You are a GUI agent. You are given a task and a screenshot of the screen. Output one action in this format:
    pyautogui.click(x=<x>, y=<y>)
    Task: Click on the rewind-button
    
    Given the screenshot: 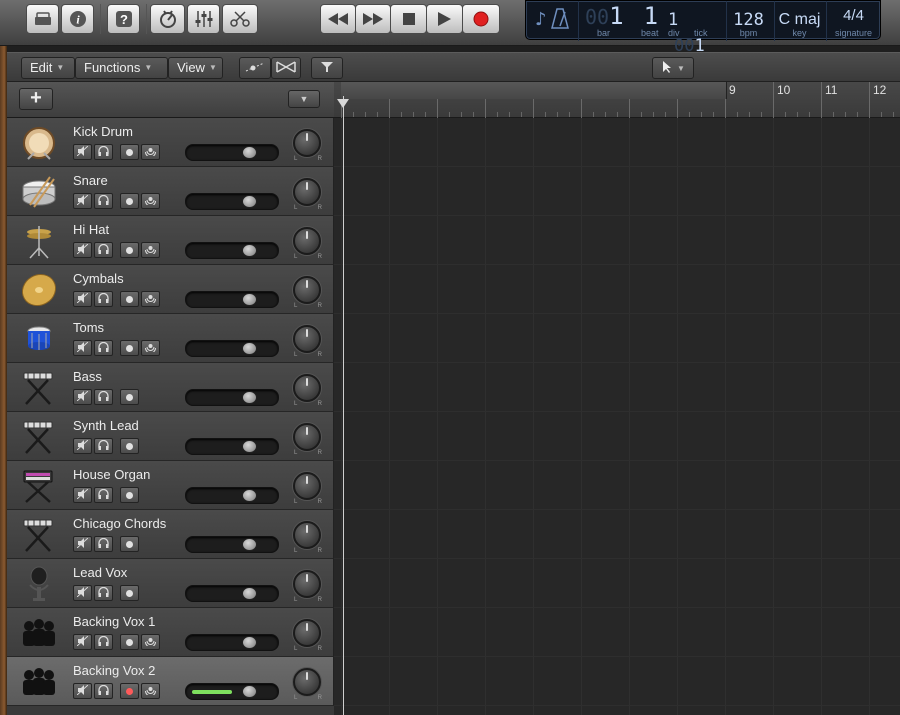 What is the action you would take?
    pyautogui.click(x=338, y=19)
    